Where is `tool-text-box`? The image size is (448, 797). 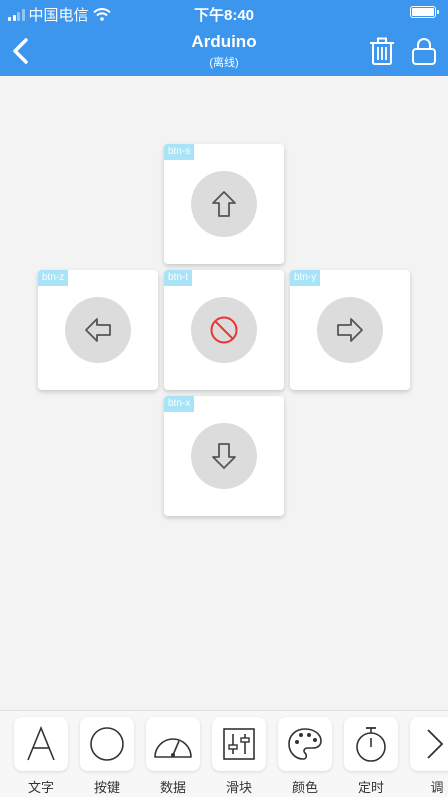
tool-text-box is located at coordinates (41, 744).